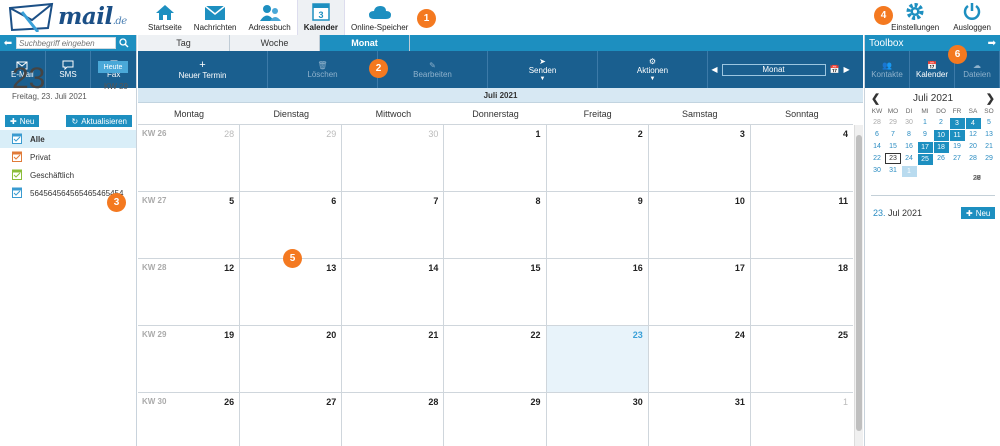  What do you see at coordinates (291, 359) in the screenshot?
I see `day-cell: 20` at bounding box center [291, 359].